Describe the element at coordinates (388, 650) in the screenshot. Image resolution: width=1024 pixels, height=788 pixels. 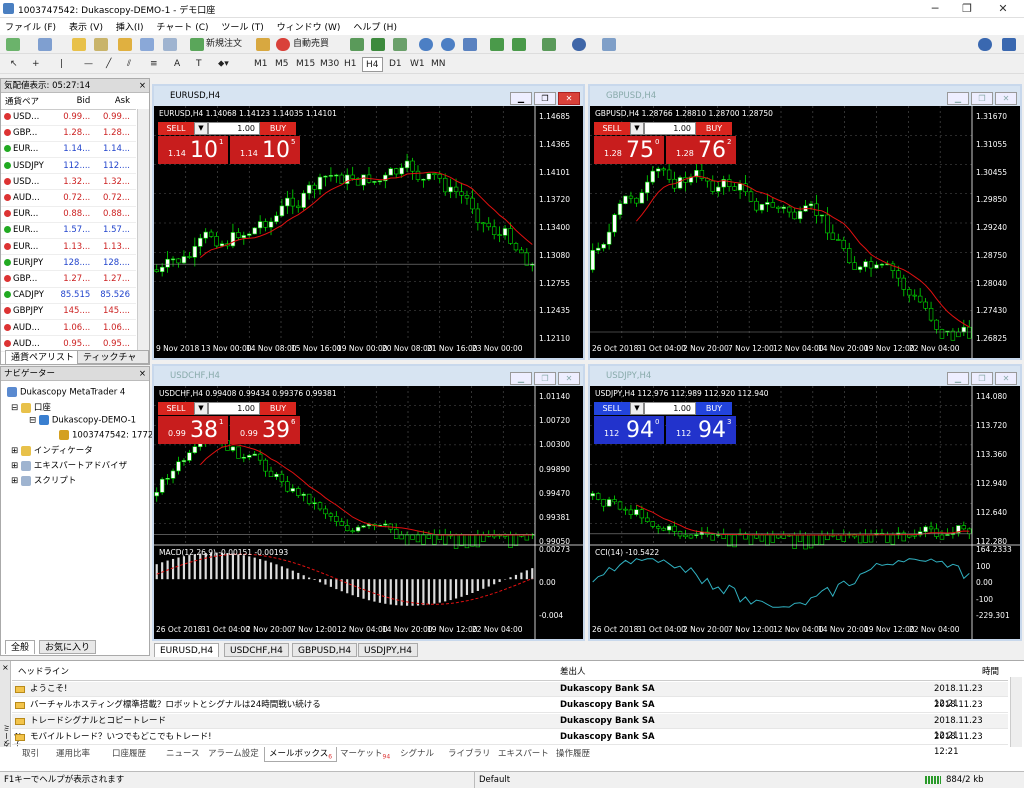
I see `chart-tab-usdjpy: USDJPY,H4` at that location.